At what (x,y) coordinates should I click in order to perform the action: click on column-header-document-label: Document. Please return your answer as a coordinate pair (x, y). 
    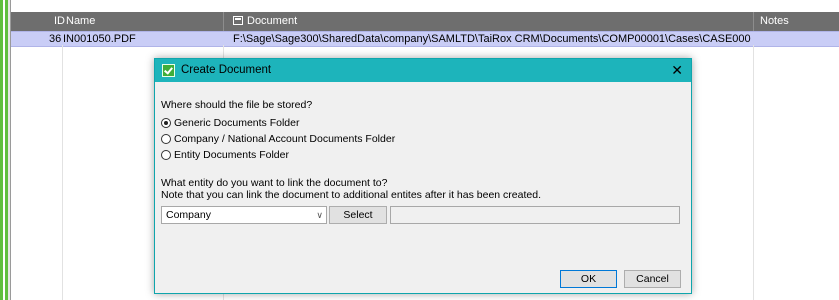
    Looking at the image, I should click on (272, 21).